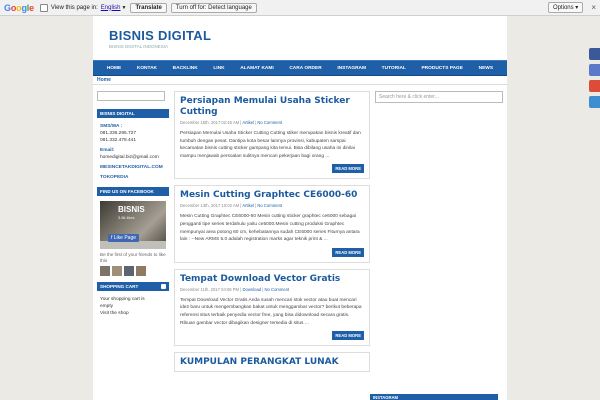 This screenshot has height=400, width=600. Describe the element at coordinates (139, 46) in the screenshot. I see `site-description: BISNIS DIGITAL INDONESIA` at that location.